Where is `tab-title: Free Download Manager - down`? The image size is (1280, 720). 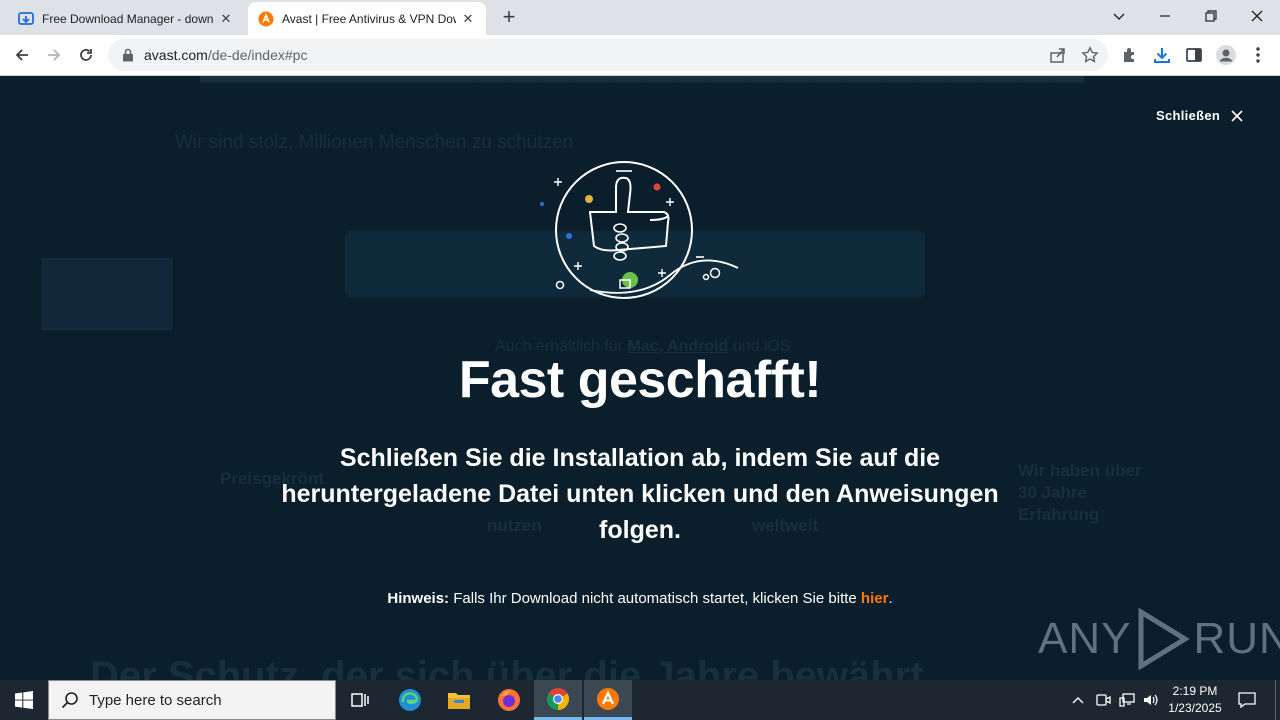
tab-title: Free Download Manager - down is located at coordinates (128, 18).